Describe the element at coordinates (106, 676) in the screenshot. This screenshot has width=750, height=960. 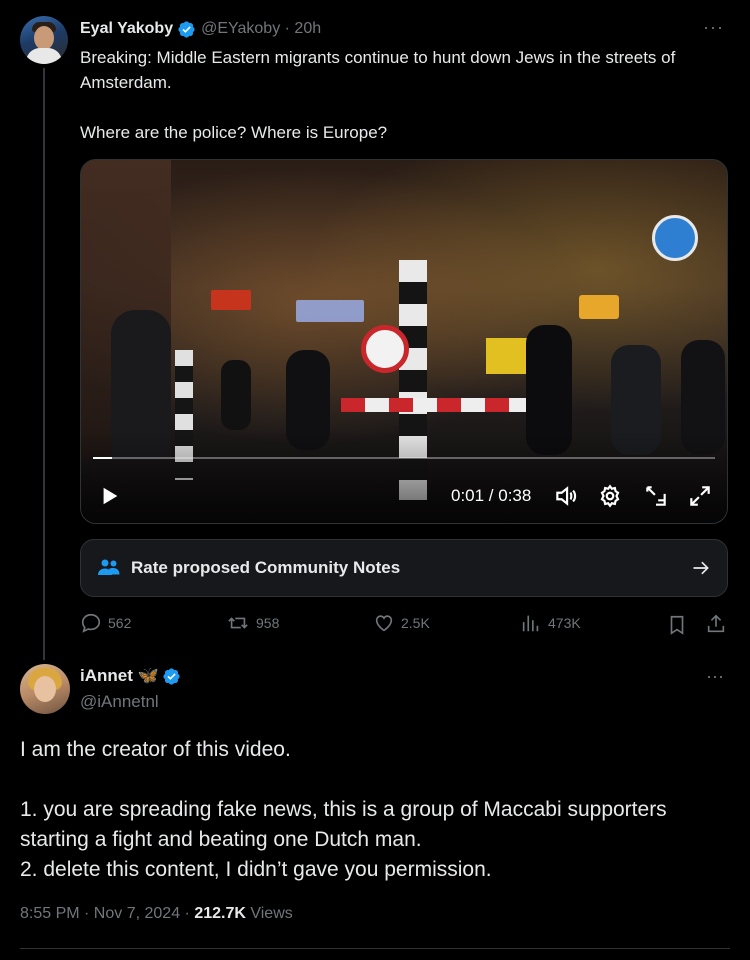
I see `reply-author-name: iAnnet` at that location.